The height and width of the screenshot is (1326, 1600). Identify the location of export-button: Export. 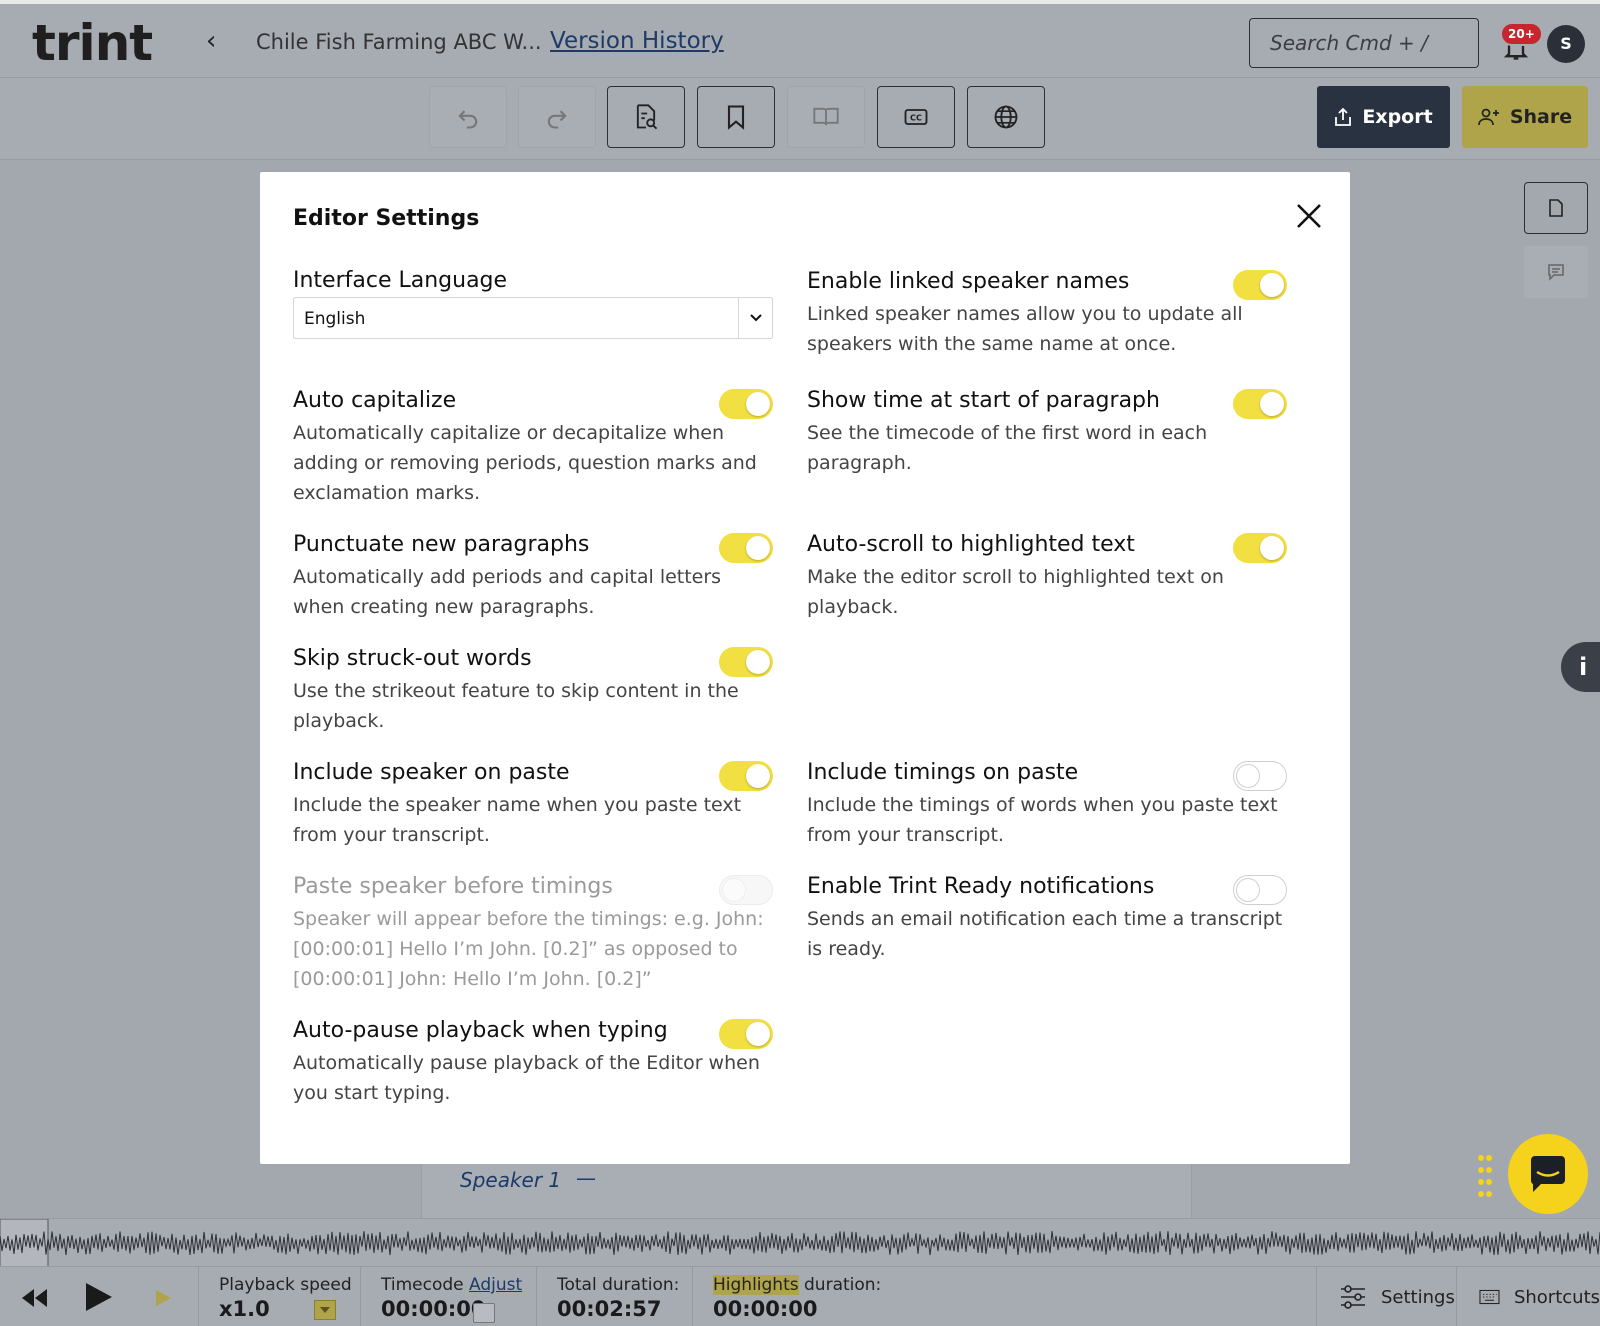
(1383, 117).